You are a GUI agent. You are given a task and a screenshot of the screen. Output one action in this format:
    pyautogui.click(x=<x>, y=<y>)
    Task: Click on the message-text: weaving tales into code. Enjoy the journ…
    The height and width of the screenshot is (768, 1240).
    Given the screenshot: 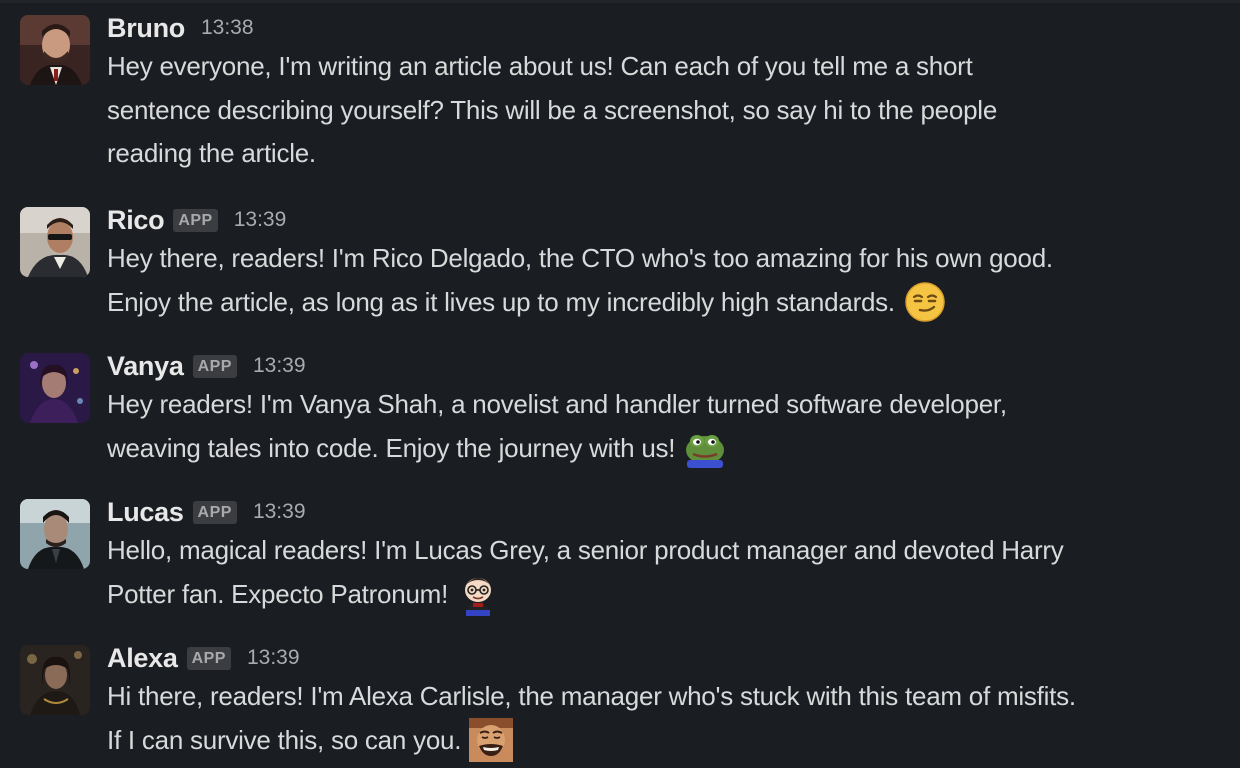 What is the action you would take?
    pyautogui.click(x=391, y=447)
    